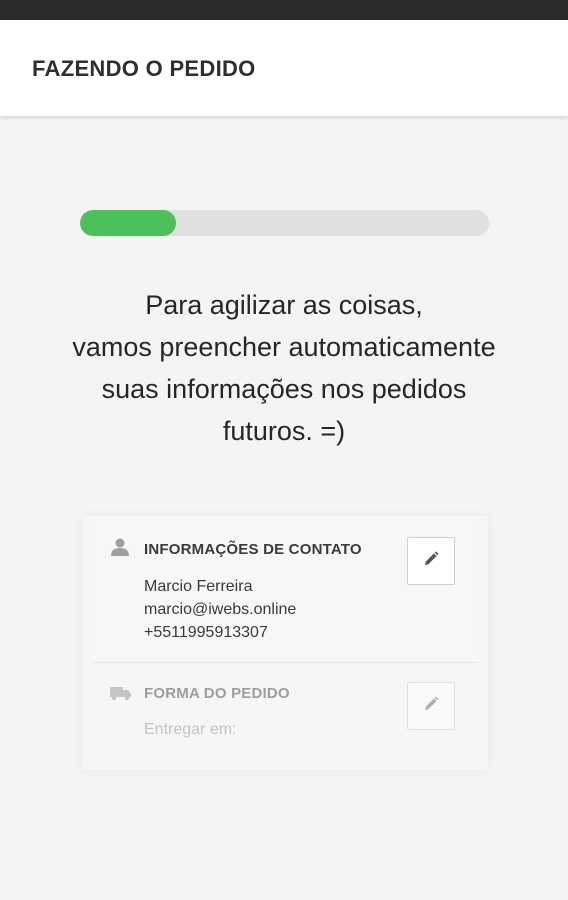  What do you see at coordinates (144, 68) in the screenshot?
I see `page-title: FAZENDO O PEDIDO` at bounding box center [144, 68].